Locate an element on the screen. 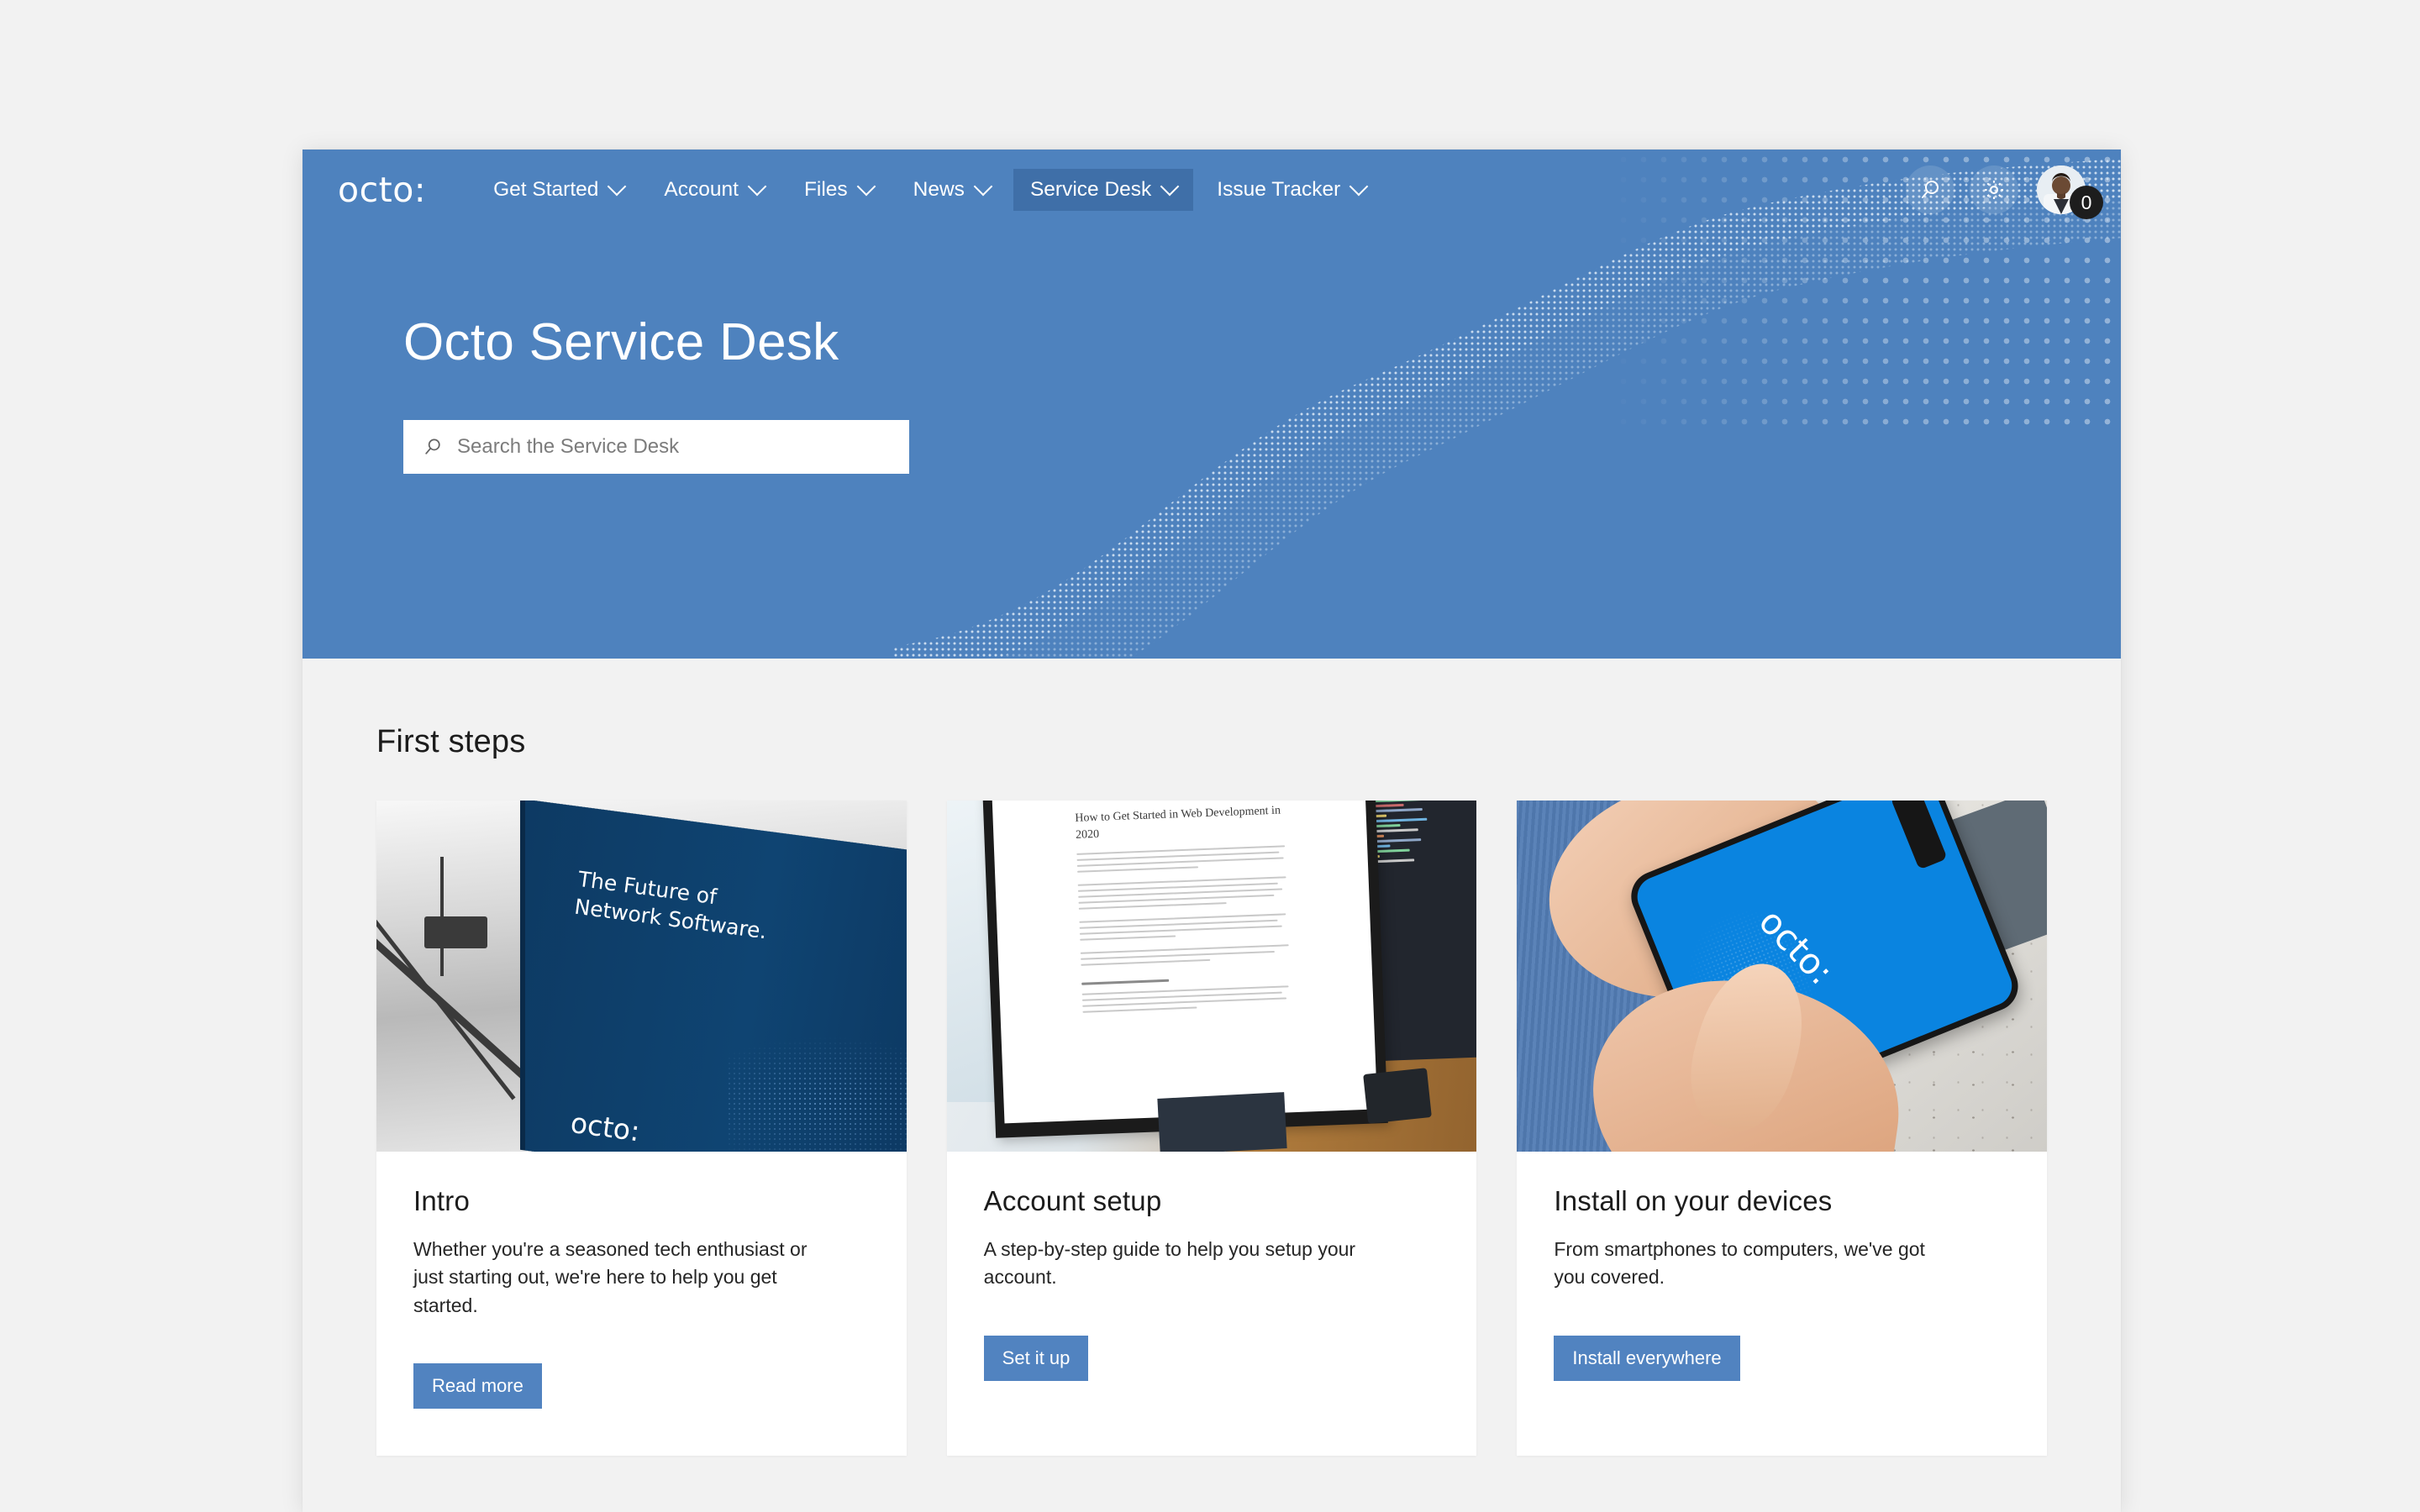 The height and width of the screenshot is (1512, 2420). card-intro-image: The Future of Network Software. octo: is located at coordinates (642, 976).